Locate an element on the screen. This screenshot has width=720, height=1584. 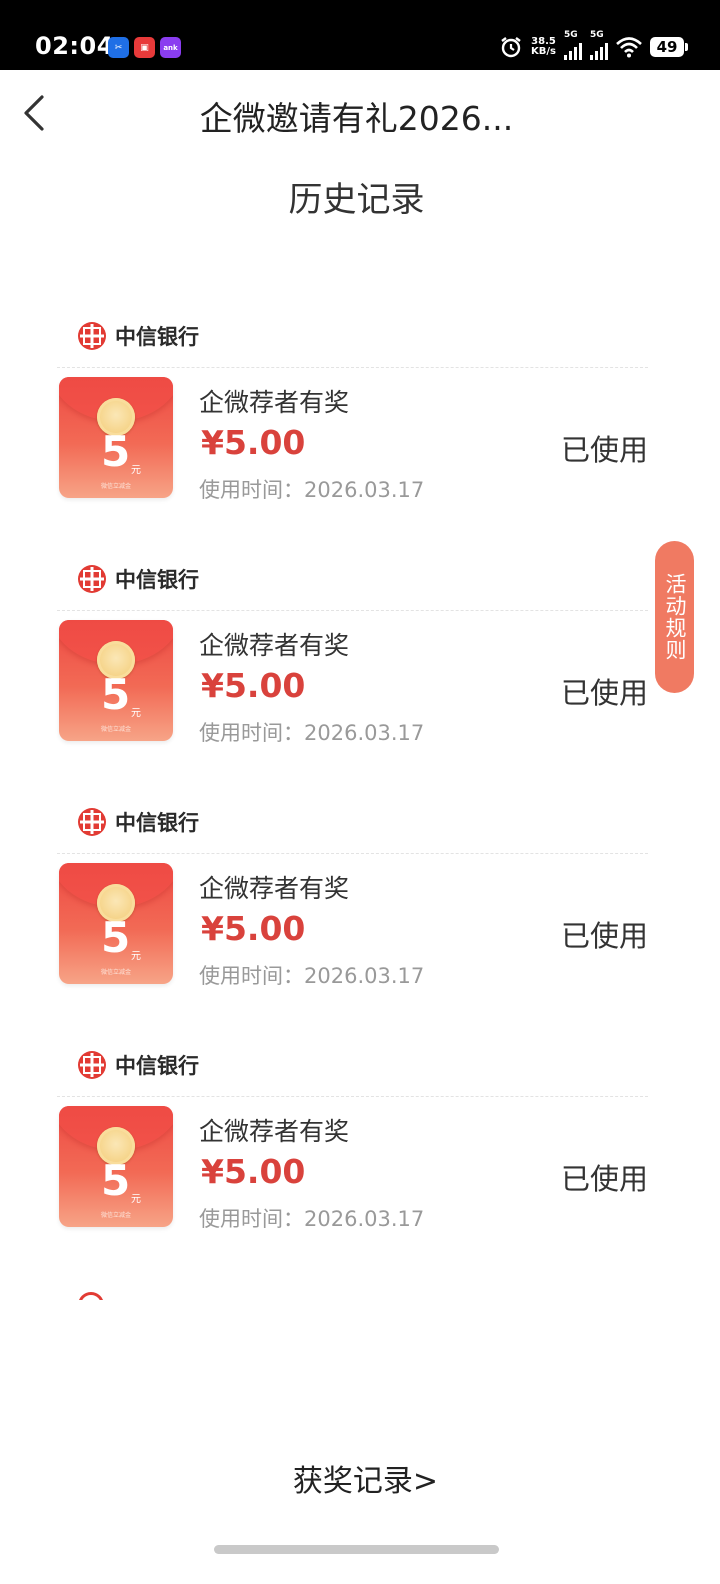
alarm-icon is located at coordinates (511, 47).